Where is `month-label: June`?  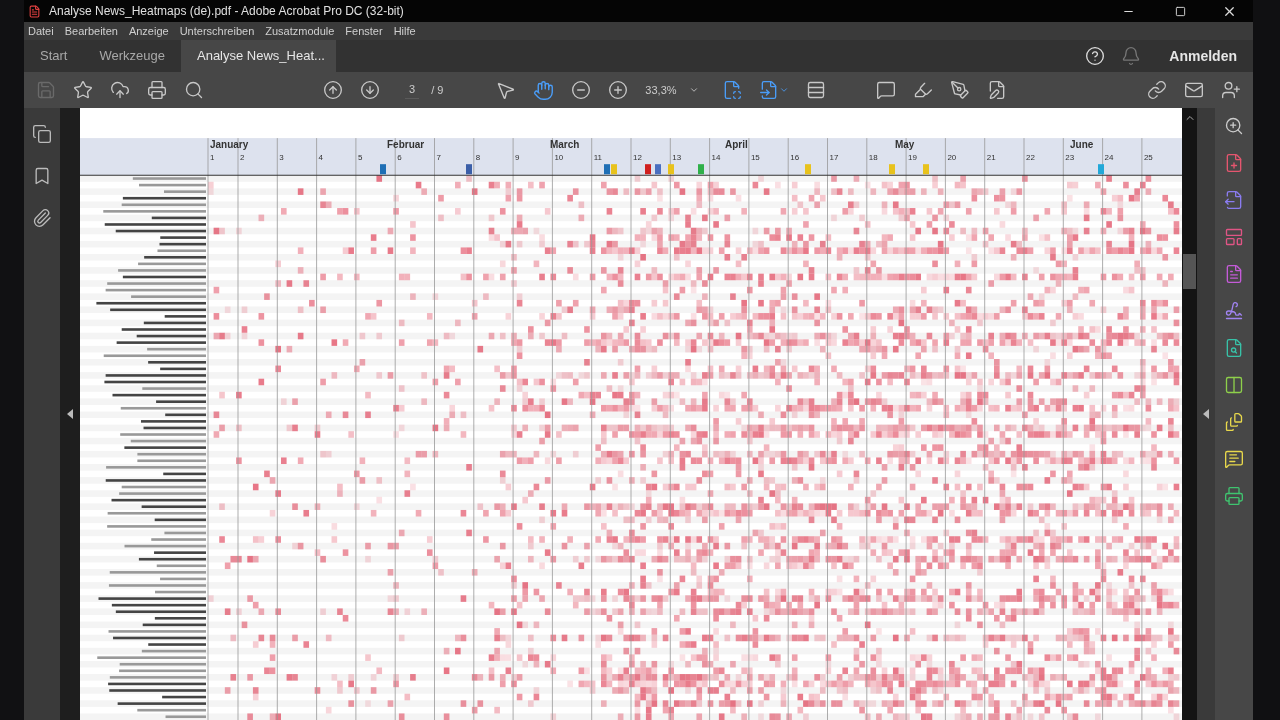 month-label: June is located at coordinates (1082, 145).